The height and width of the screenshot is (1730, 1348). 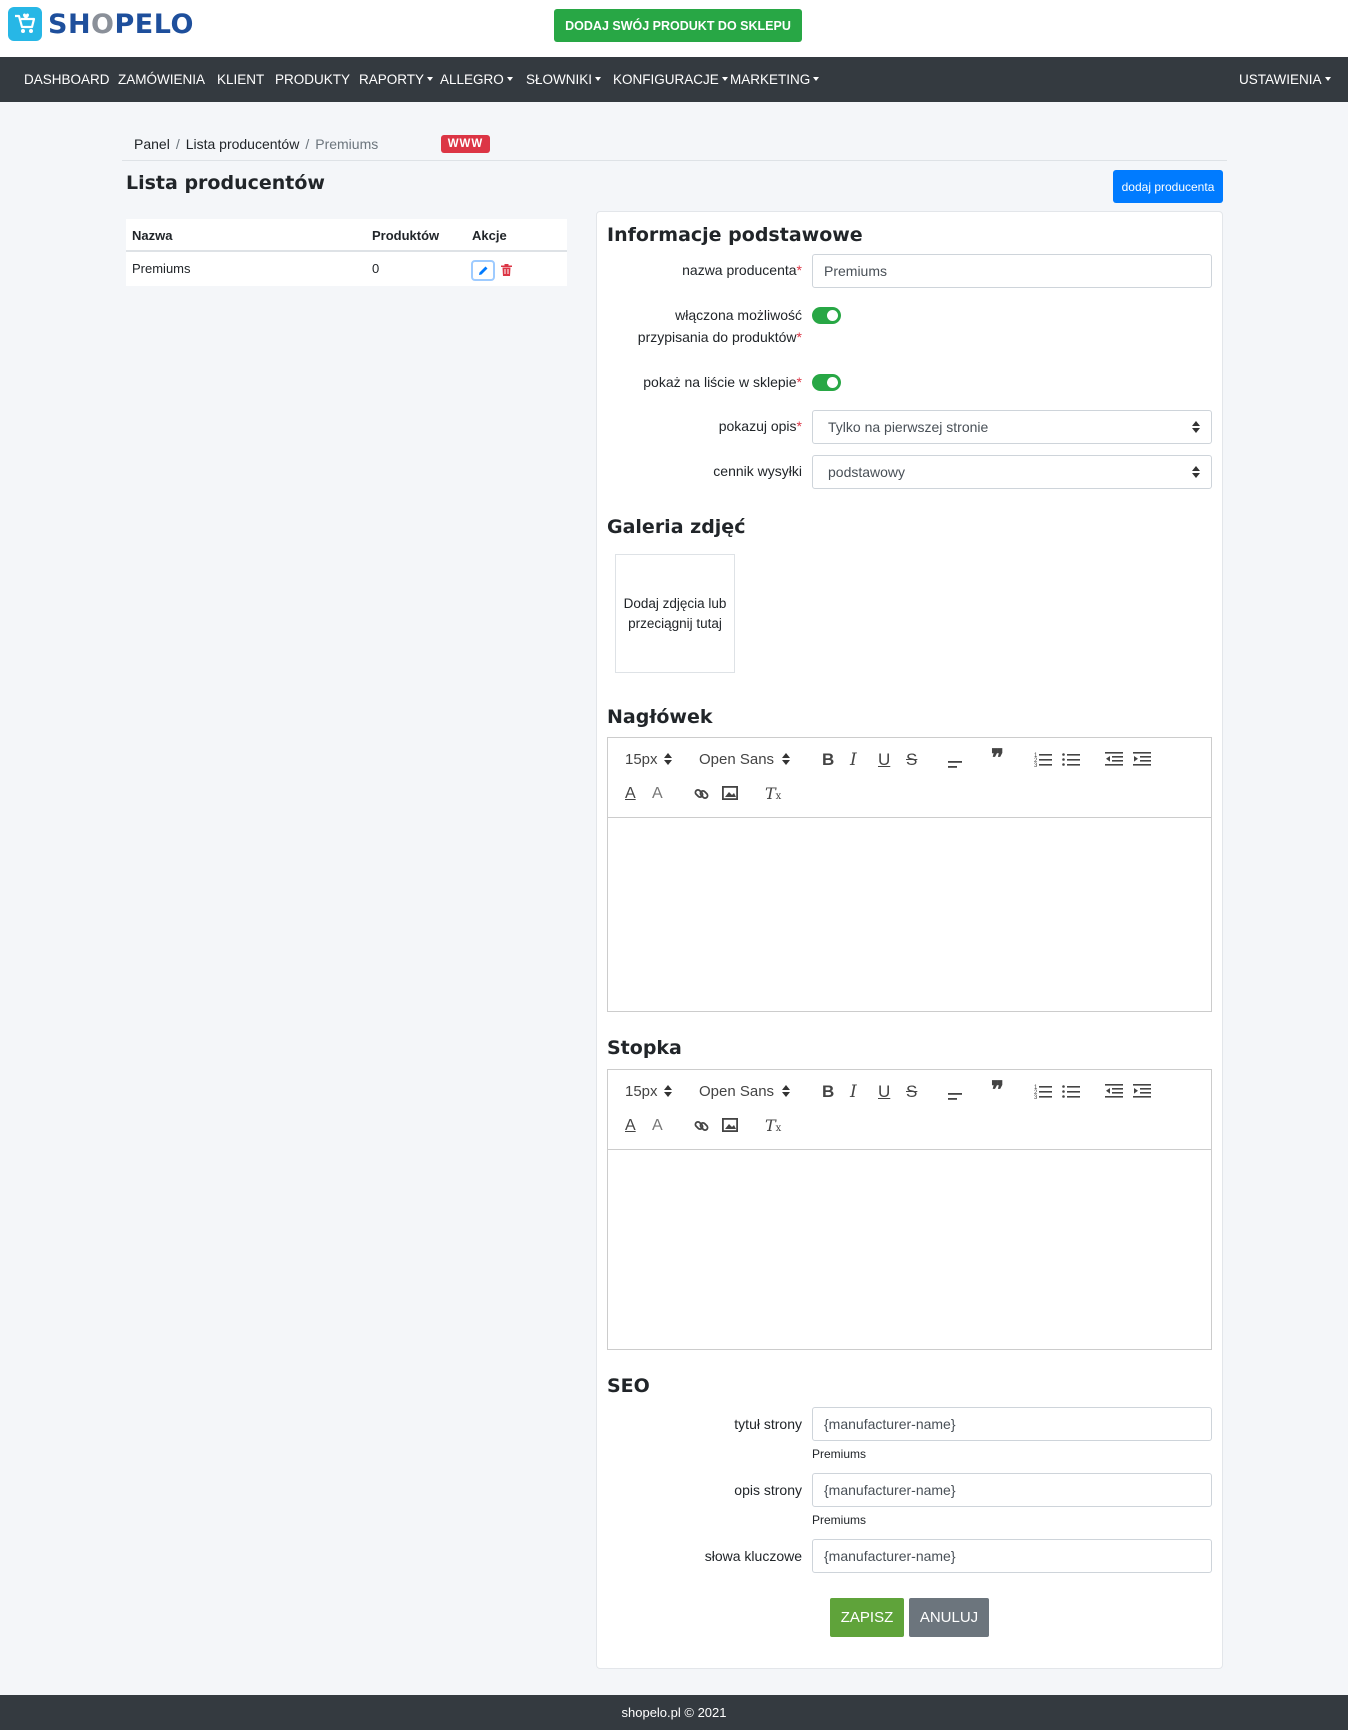 I want to click on footer-editor-heading: Stopka, so click(x=644, y=1048).